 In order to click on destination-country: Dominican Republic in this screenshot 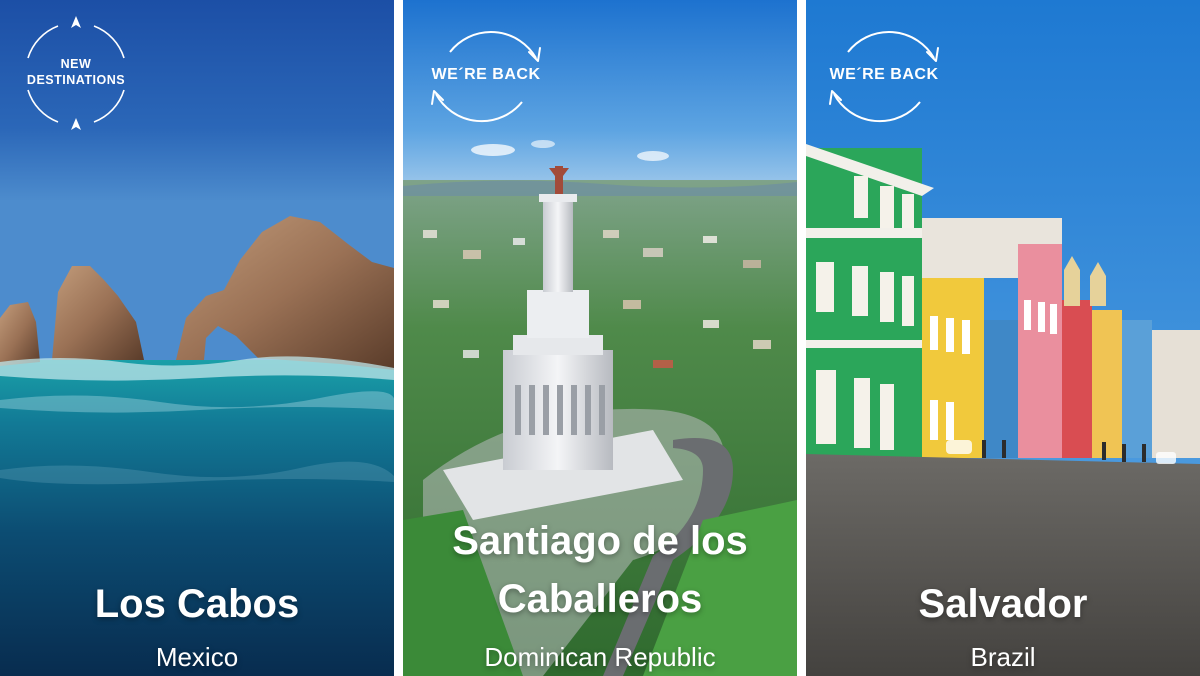, I will do `click(600, 657)`.